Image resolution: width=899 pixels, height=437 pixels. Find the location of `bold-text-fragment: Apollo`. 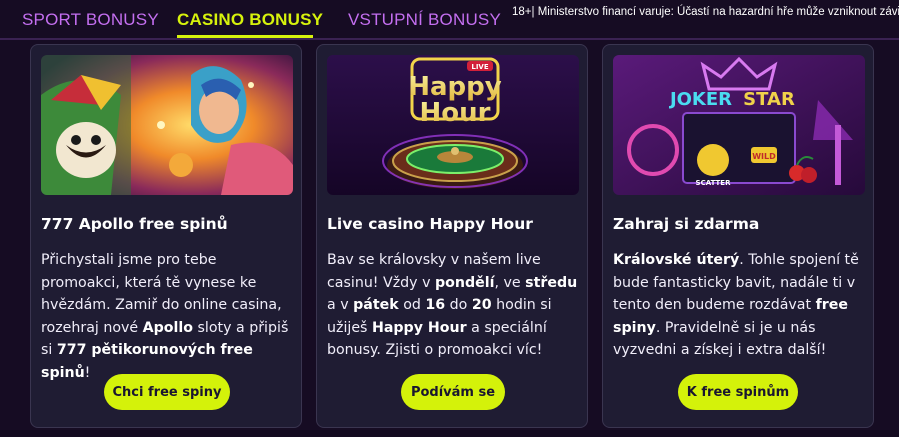

bold-text-fragment: Apollo is located at coordinates (168, 327).